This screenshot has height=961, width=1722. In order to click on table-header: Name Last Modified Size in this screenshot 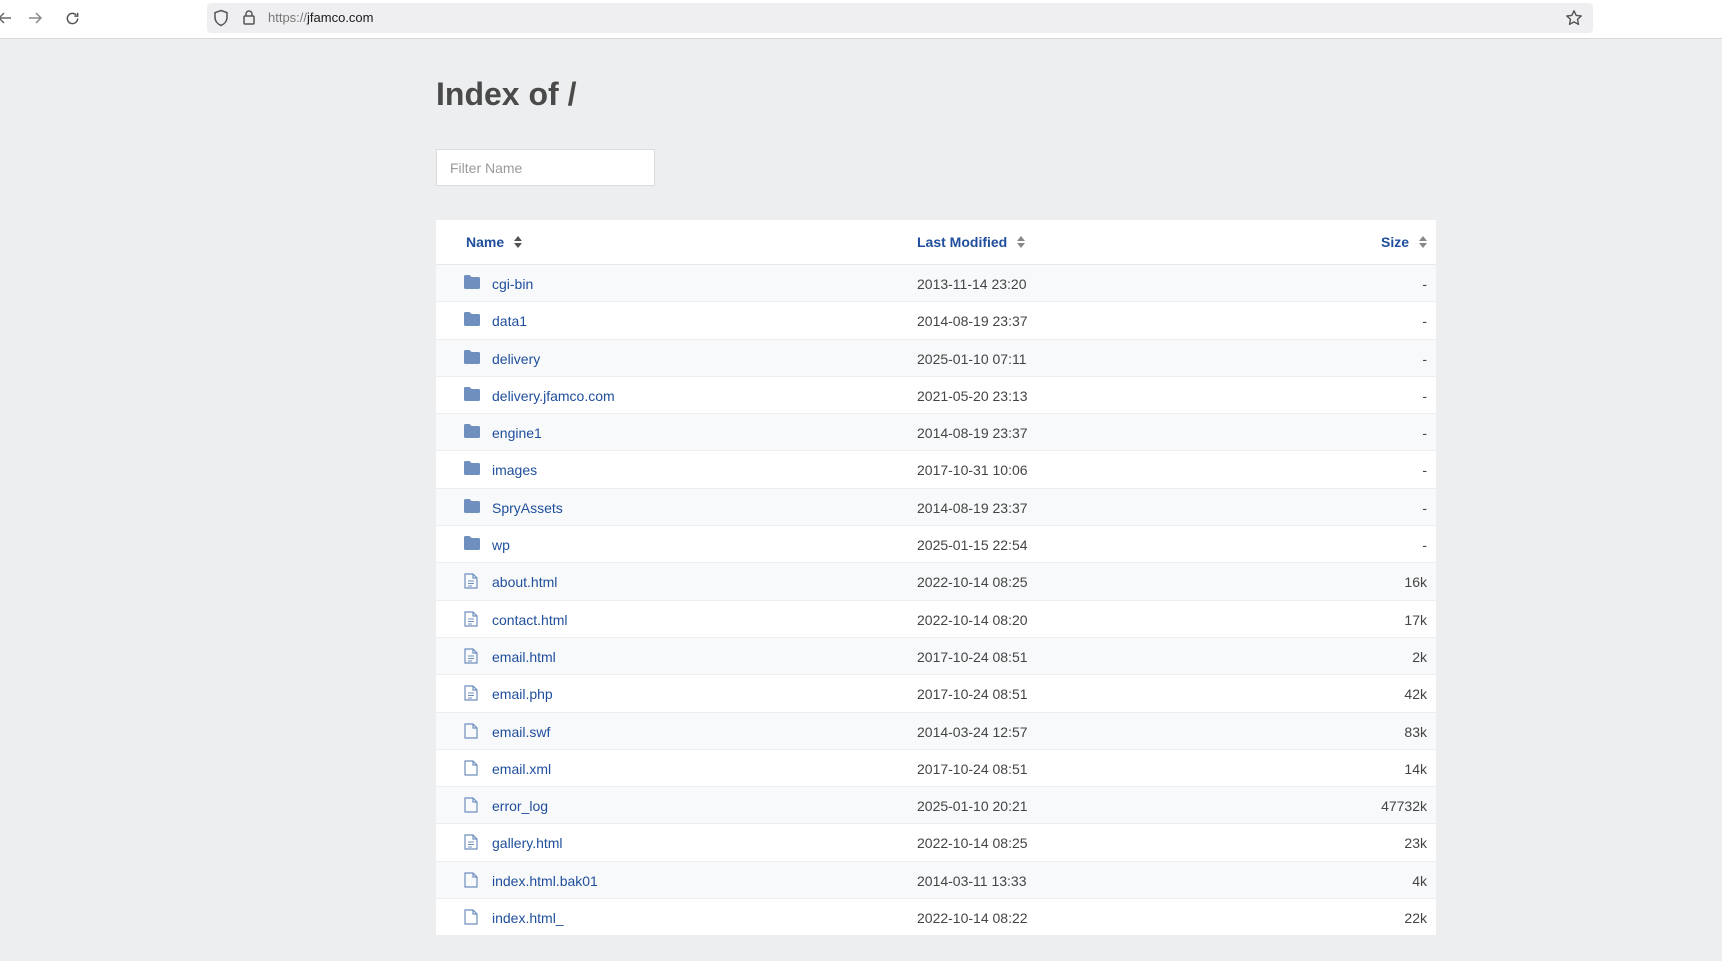, I will do `click(936, 242)`.